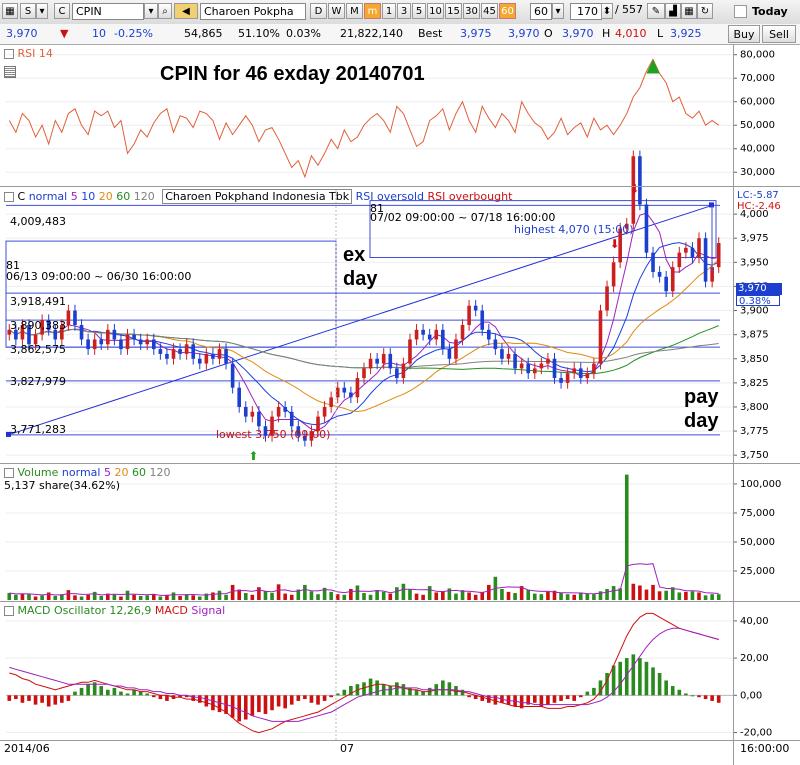 The width and height of the screenshot is (800, 765). Describe the element at coordinates (689, 11) in the screenshot. I see `grid-view-icon: ▦` at that location.